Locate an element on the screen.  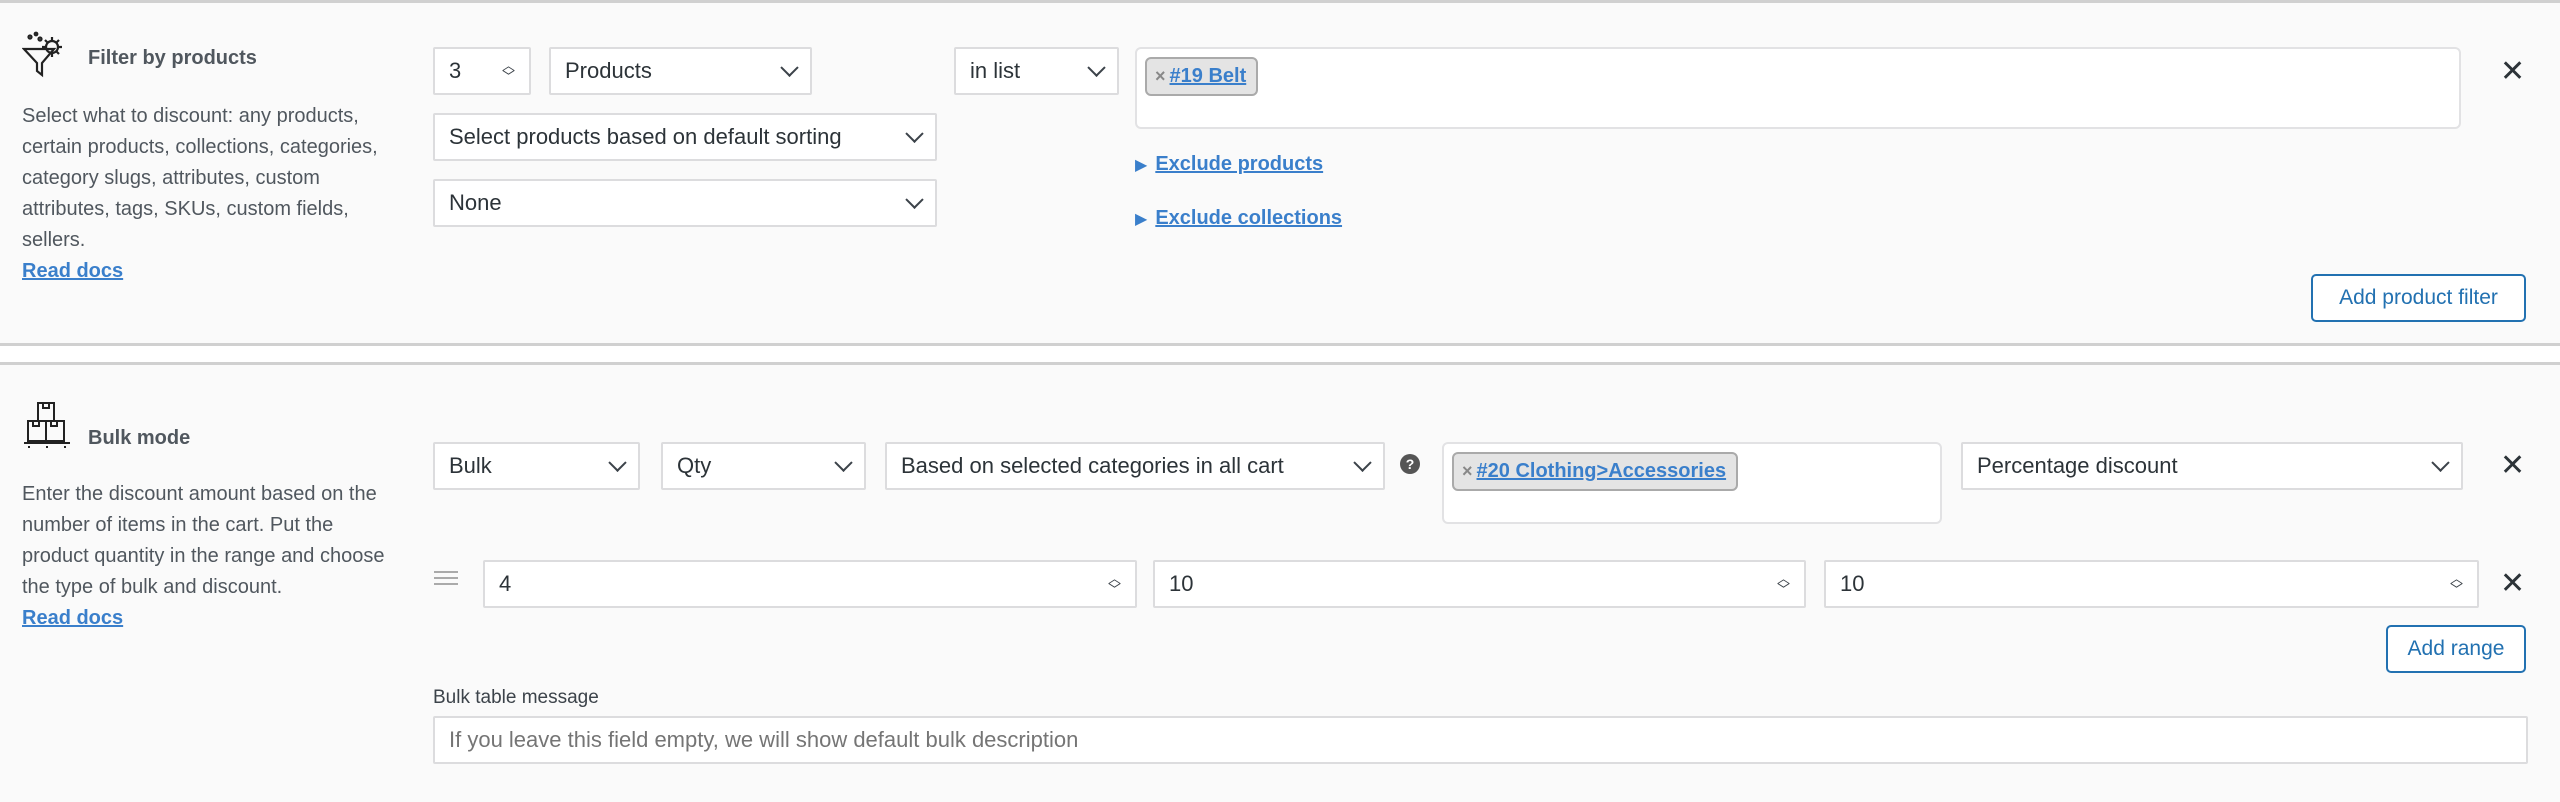
measure-select: Qty is located at coordinates (763, 466).